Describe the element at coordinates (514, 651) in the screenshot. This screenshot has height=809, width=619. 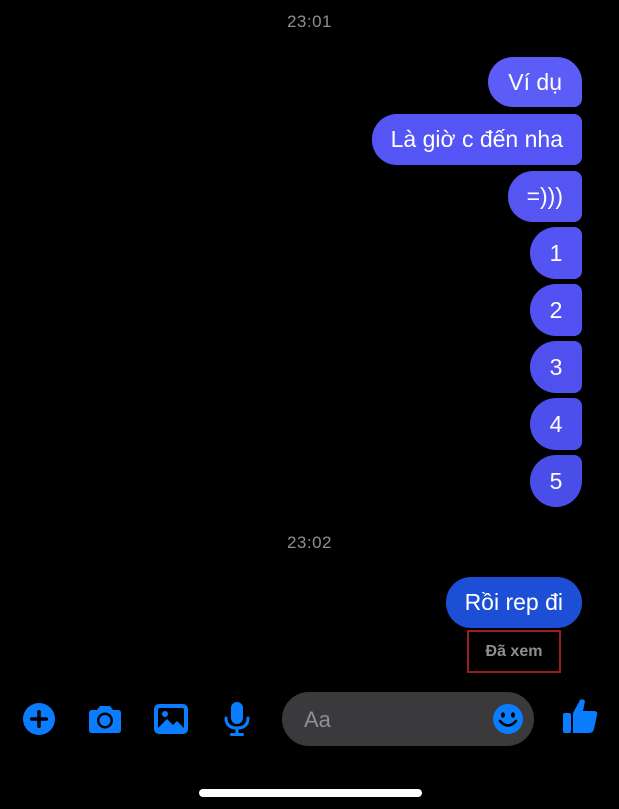
I see `seen-status: Đã xem` at that location.